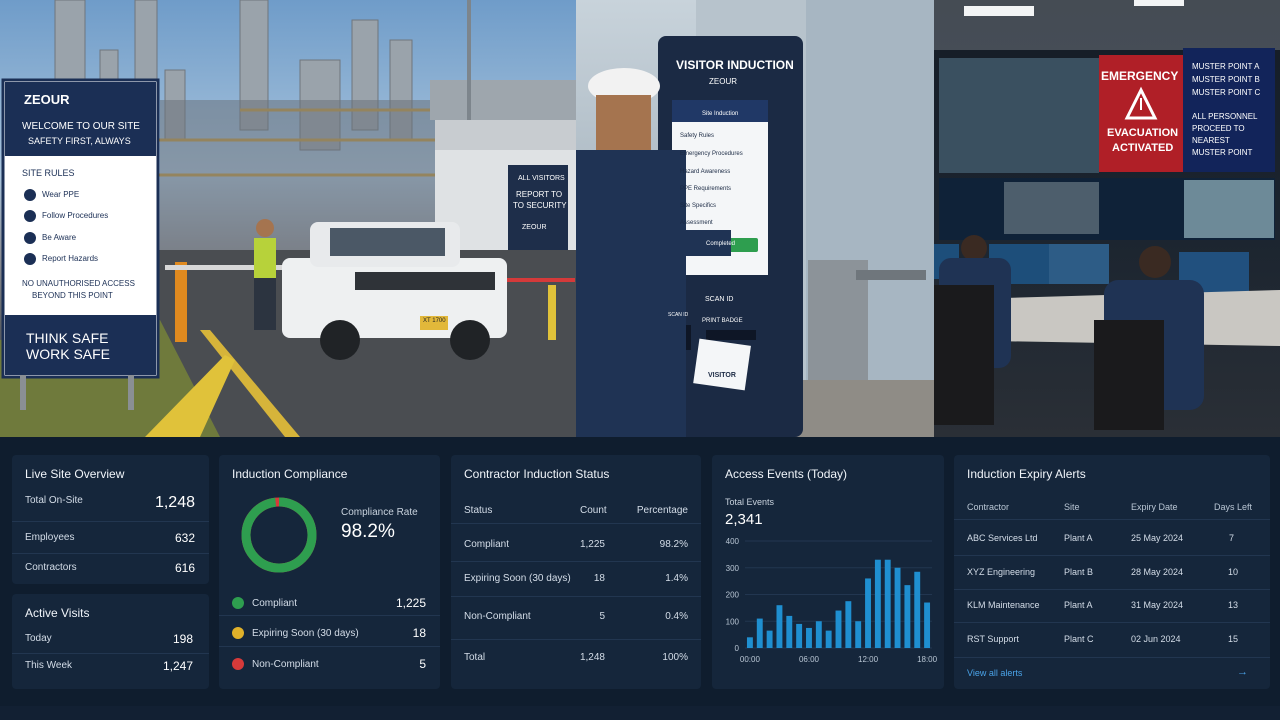 The image size is (1280, 720). What do you see at coordinates (54, 500) in the screenshot?
I see `total-onsite-label: Total On-Site` at bounding box center [54, 500].